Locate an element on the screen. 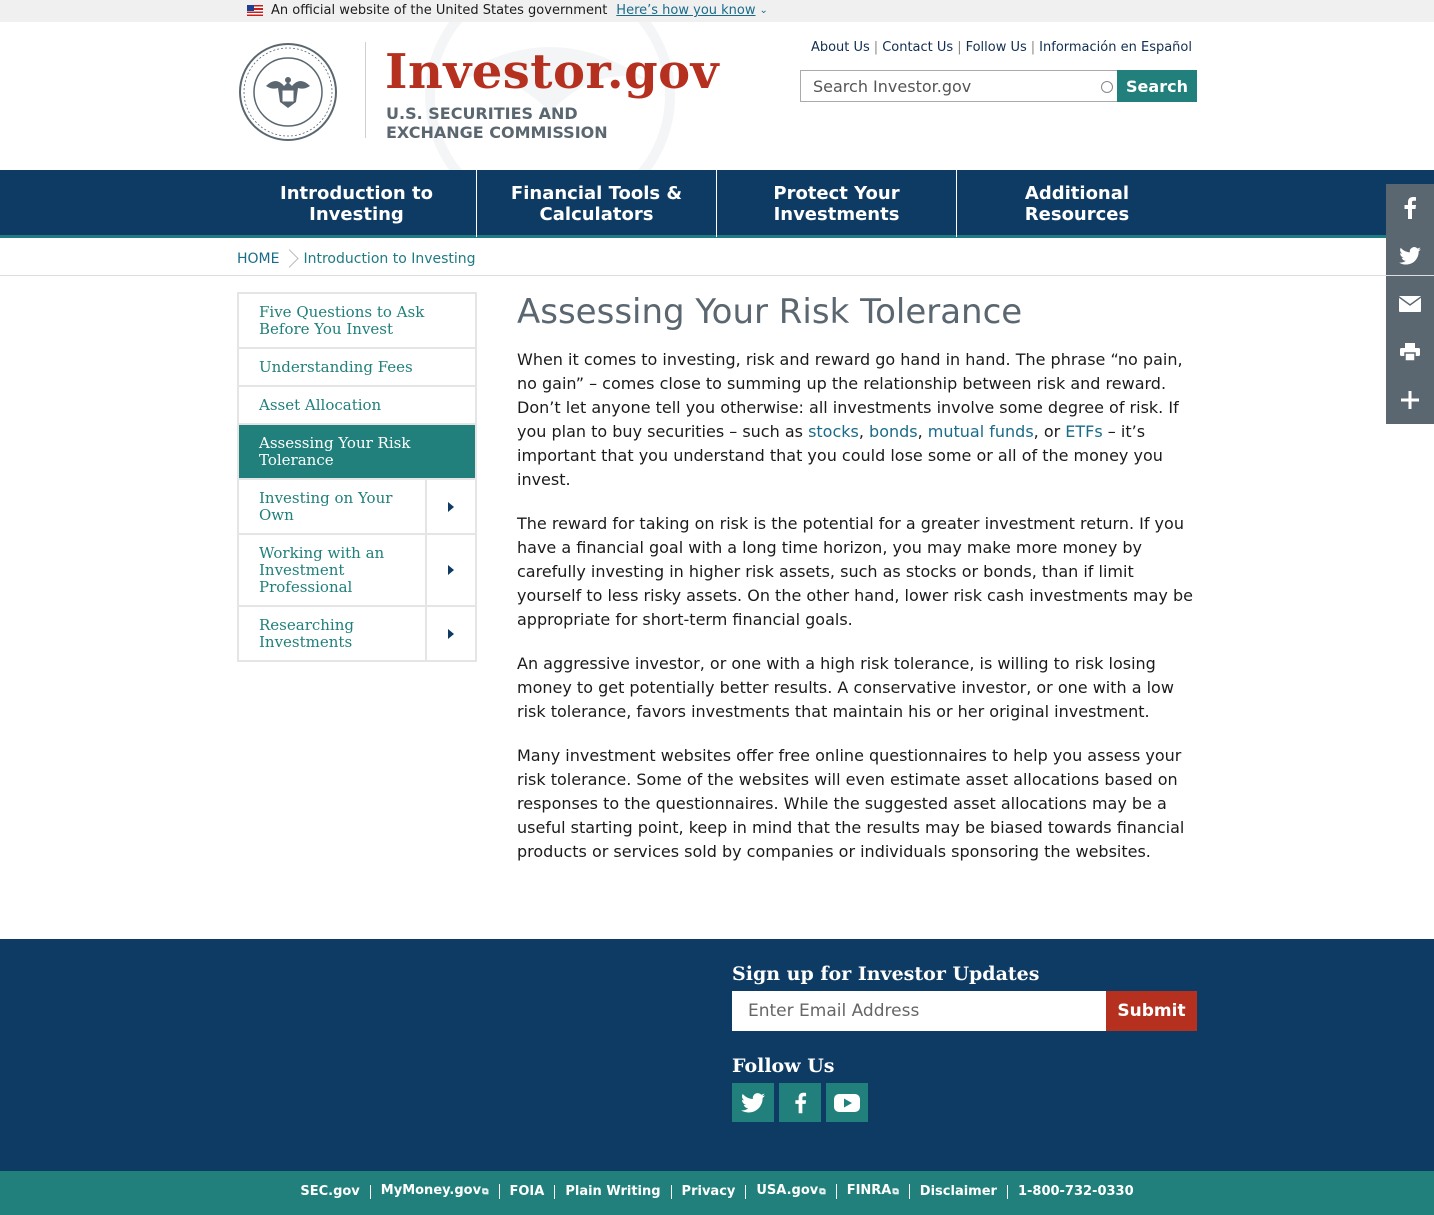 This screenshot has width=1434, height=1215. sidebar-item-label: Investing on Your Own is located at coordinates (326, 506).